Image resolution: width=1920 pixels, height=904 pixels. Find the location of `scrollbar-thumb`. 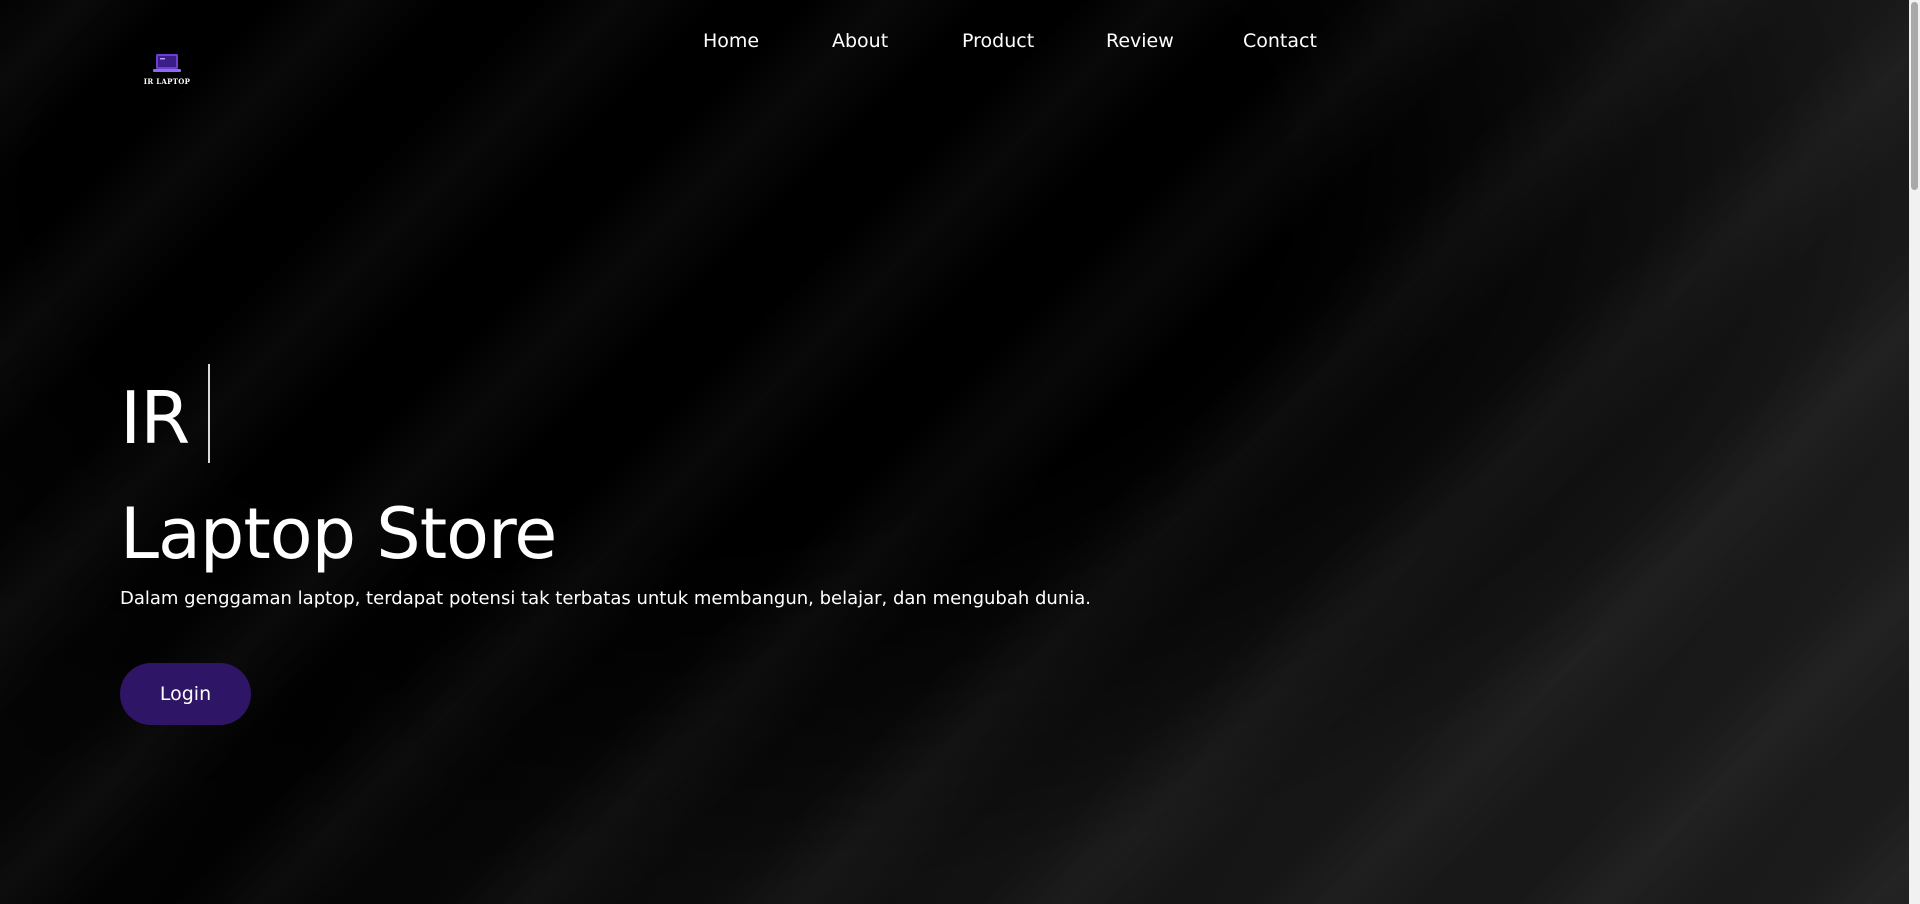

scrollbar-thumb is located at coordinates (1914, 96).